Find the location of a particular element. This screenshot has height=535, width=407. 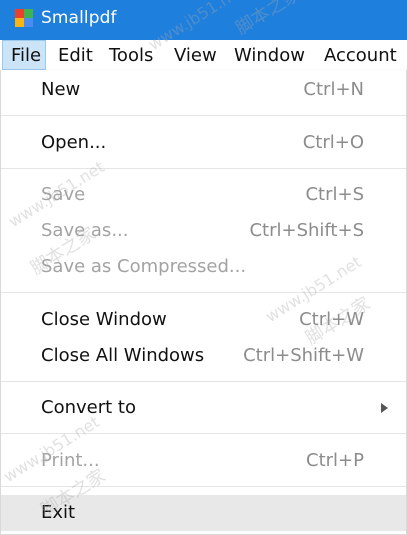

menu-edit: Edit is located at coordinates (75, 55).